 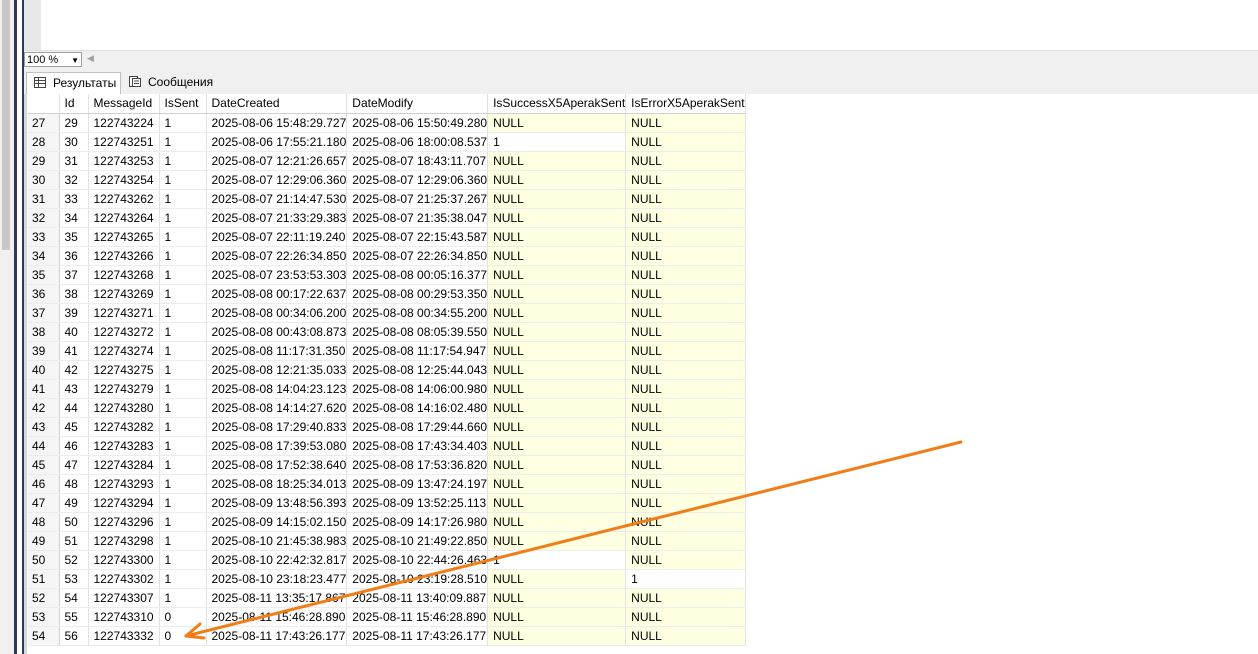 What do you see at coordinates (25, 374) in the screenshot?
I see `grid-left-splitter` at bounding box center [25, 374].